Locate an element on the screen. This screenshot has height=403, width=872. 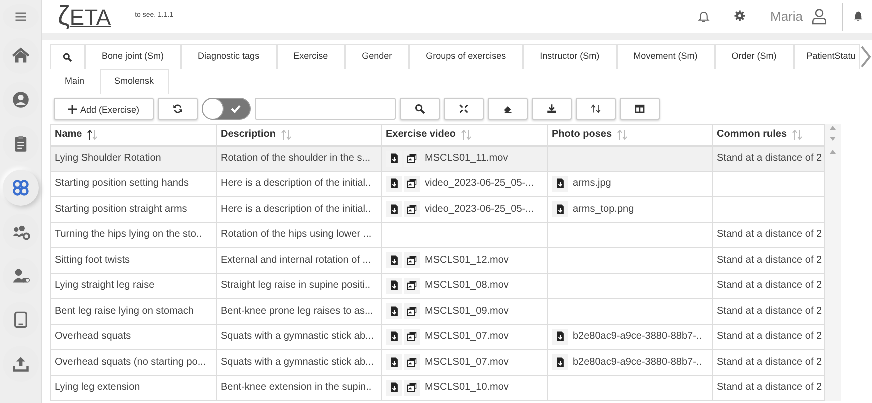
table-row: Starting position straight arms Here is a description of the initial.. video_2023-06-25_05-... arms_top.png is located at coordinates (437, 209).